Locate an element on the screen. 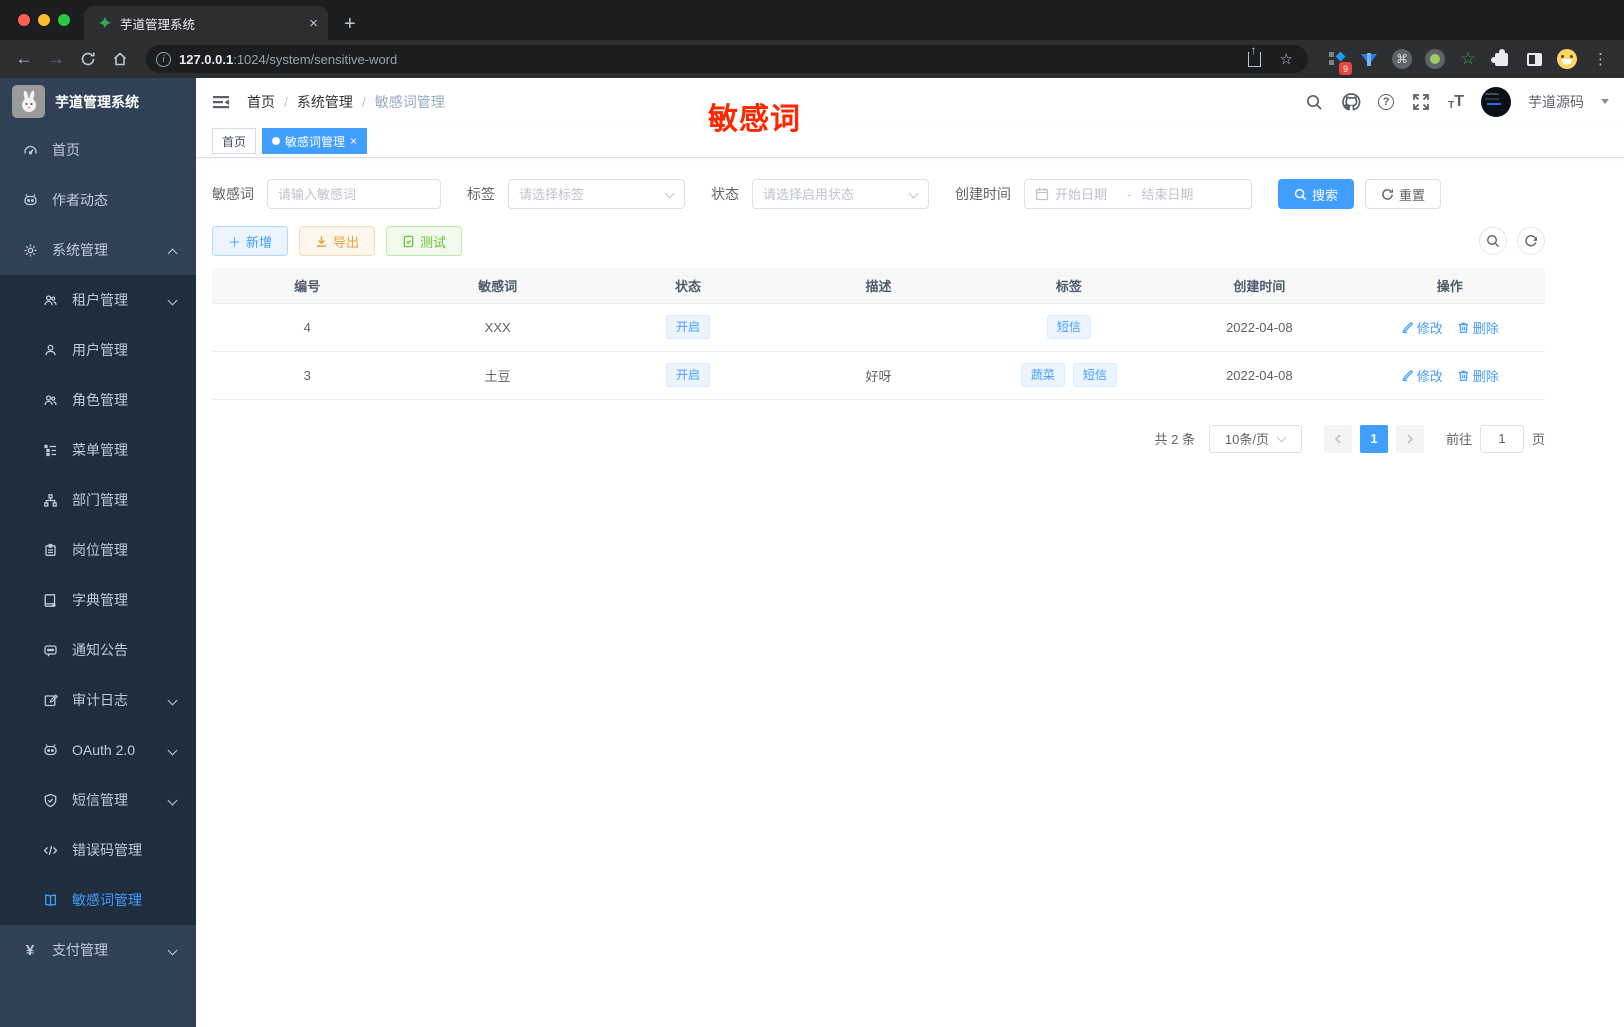 The height and width of the screenshot is (1027, 1624). sidebar-item-角色管理: 角色管理 is located at coordinates (98, 400).